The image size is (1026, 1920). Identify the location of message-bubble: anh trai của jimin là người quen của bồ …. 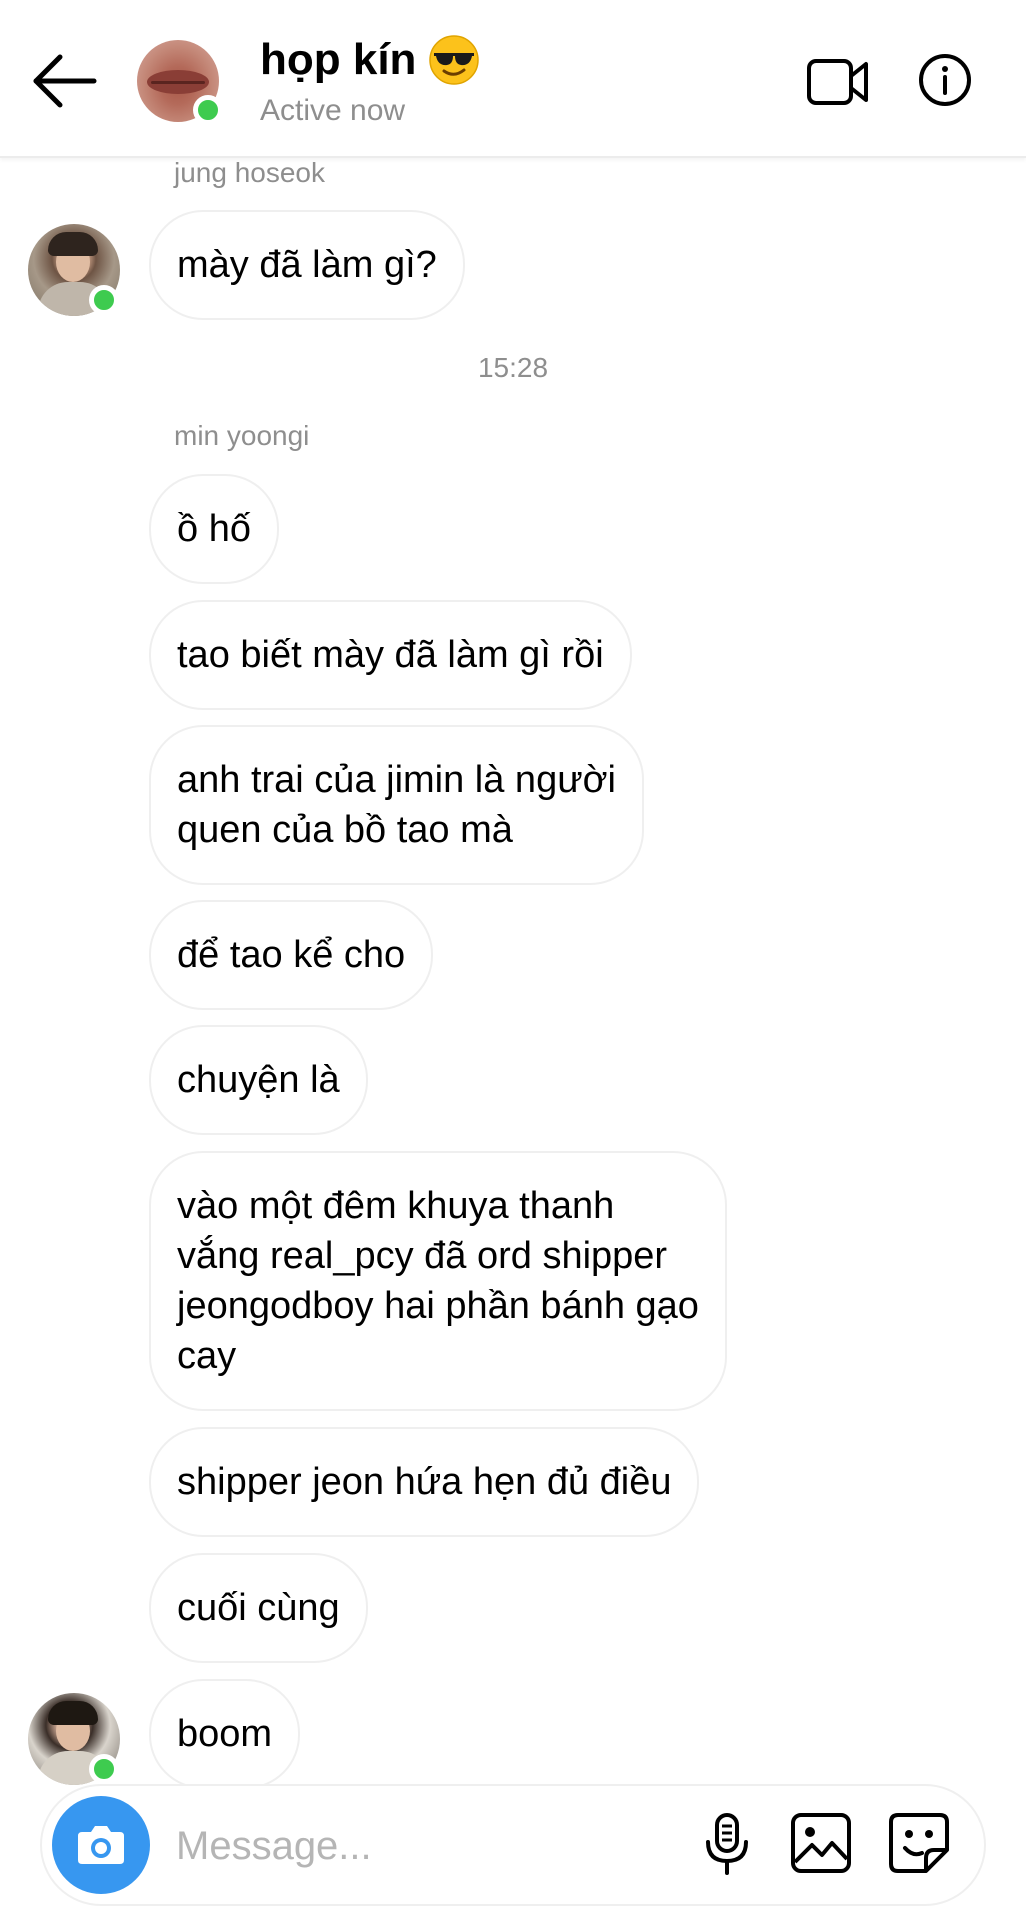
(397, 805).